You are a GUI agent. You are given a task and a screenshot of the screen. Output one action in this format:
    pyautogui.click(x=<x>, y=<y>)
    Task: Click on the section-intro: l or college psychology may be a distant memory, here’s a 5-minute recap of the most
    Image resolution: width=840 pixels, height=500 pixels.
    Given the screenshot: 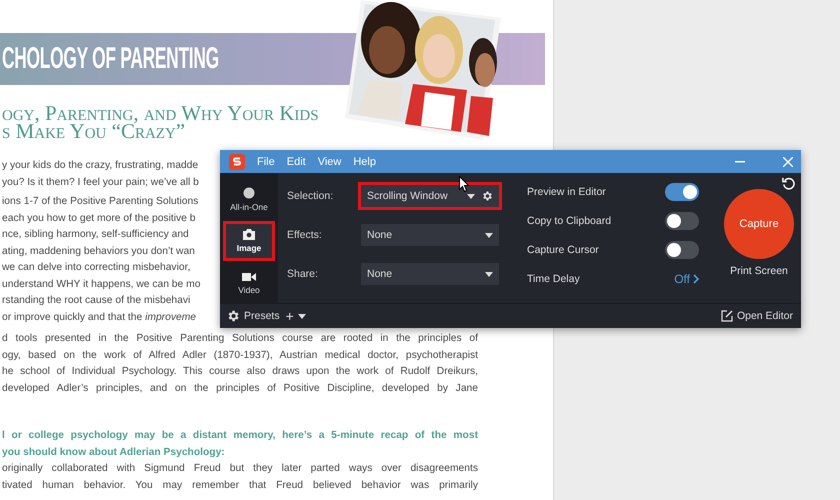 What is the action you would take?
    pyautogui.click(x=240, y=436)
    